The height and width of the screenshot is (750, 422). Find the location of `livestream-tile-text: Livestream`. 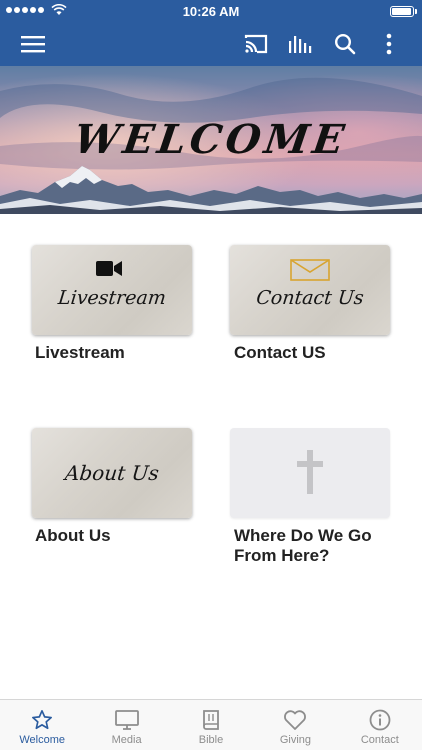

livestream-tile-text: Livestream is located at coordinates (112, 298).